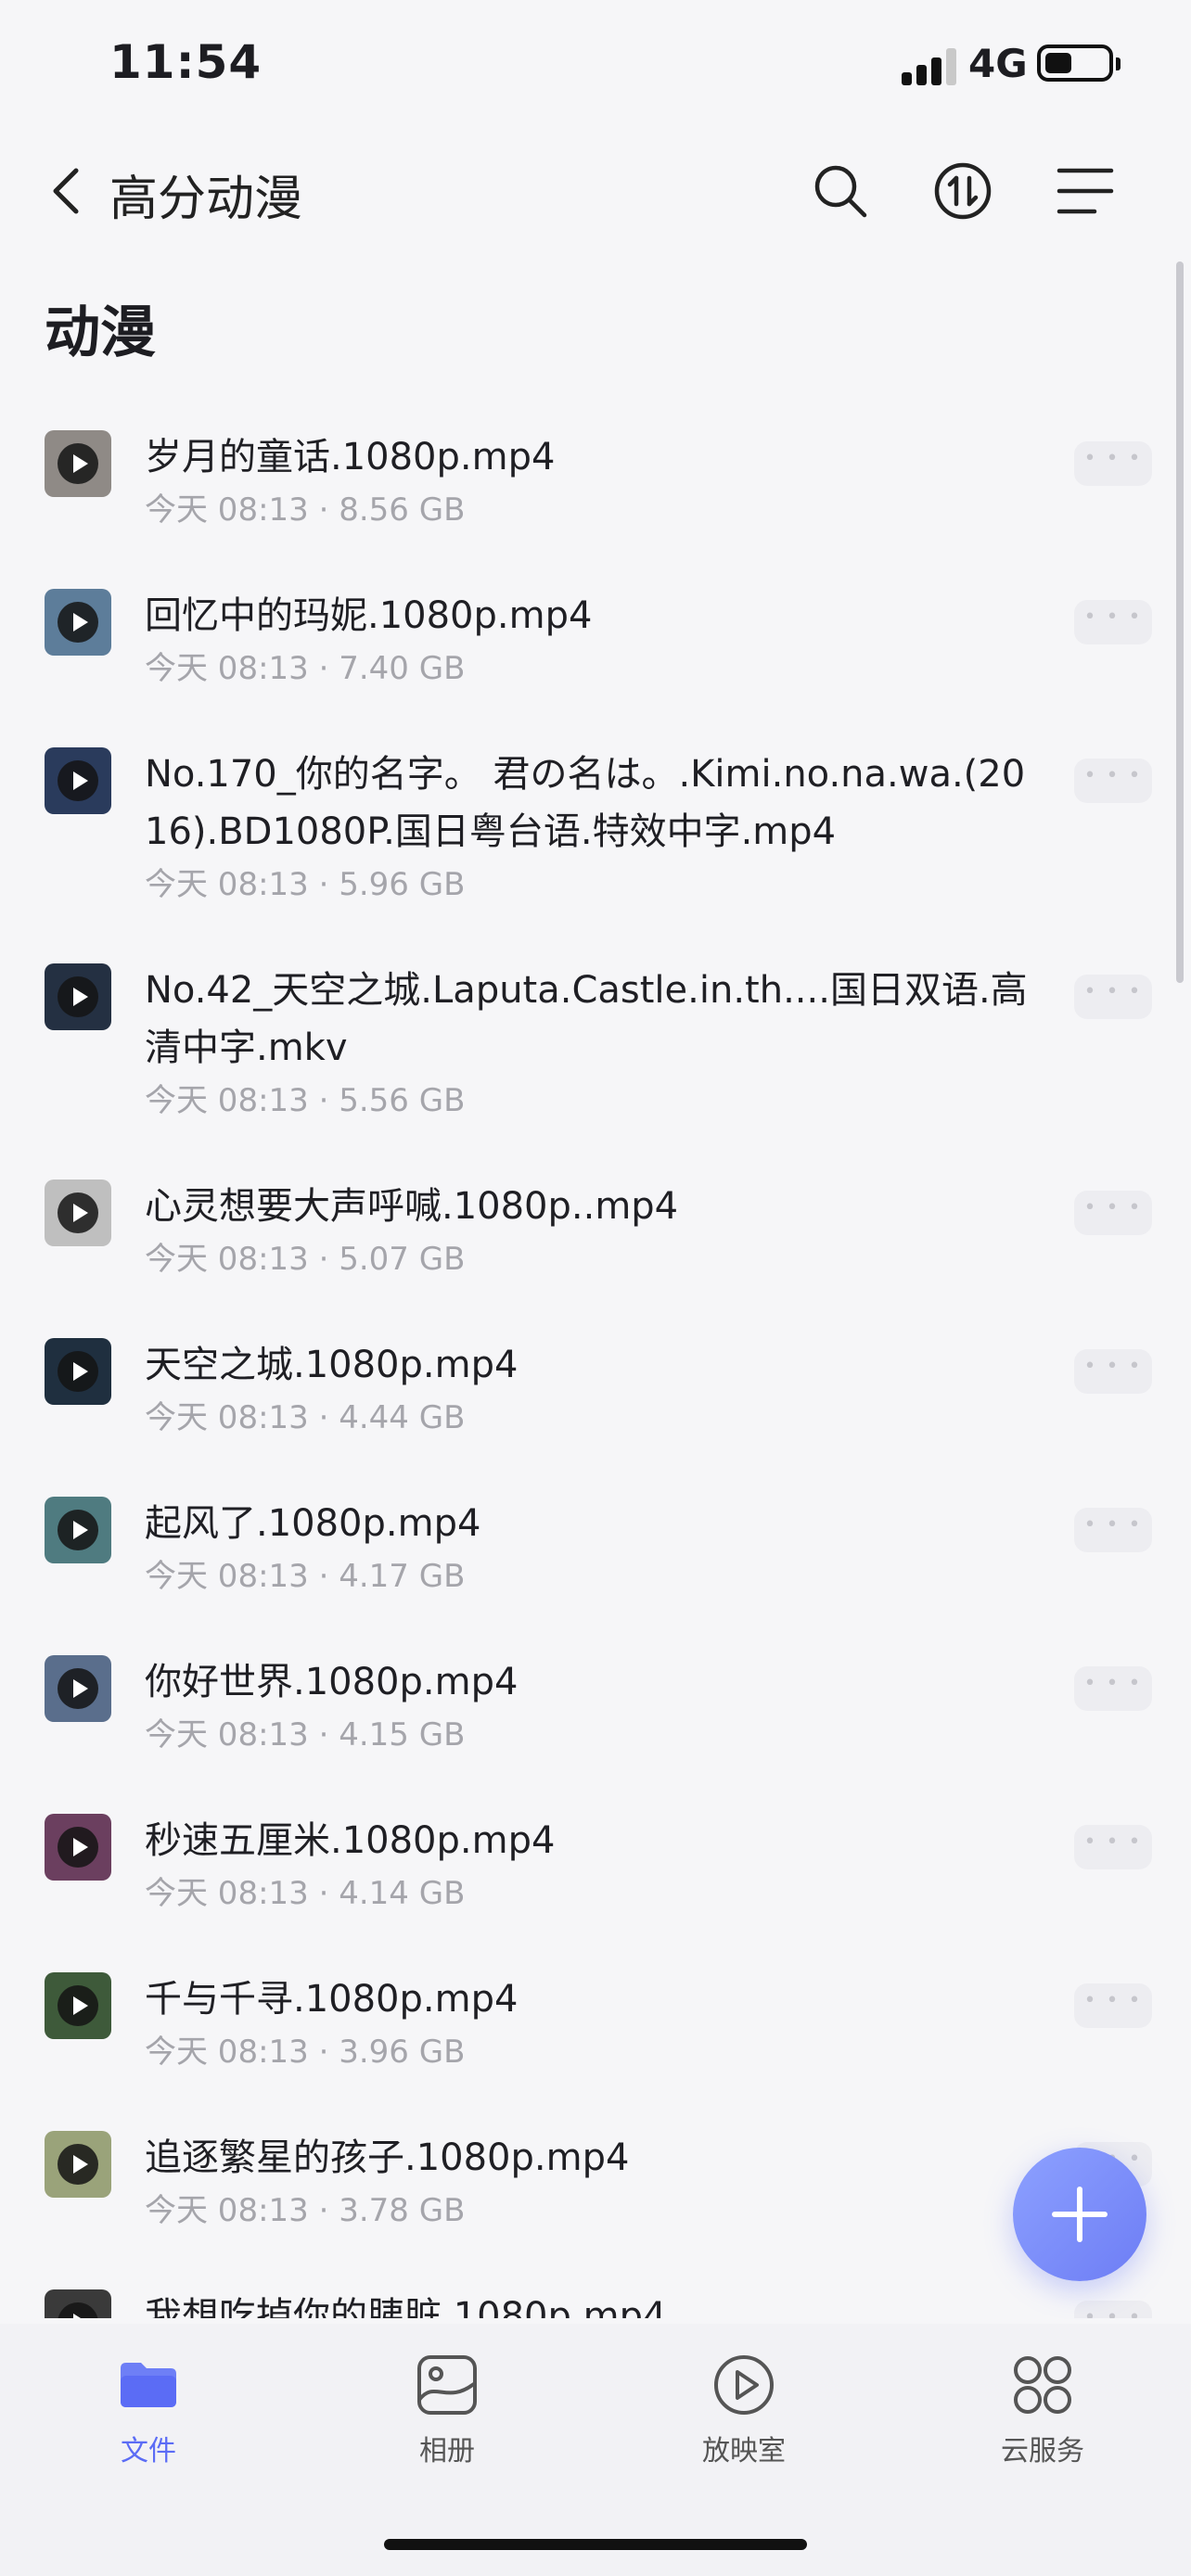 This screenshot has width=1191, height=2576. Describe the element at coordinates (148, 2451) in the screenshot. I see `tab-label: 文件` at that location.